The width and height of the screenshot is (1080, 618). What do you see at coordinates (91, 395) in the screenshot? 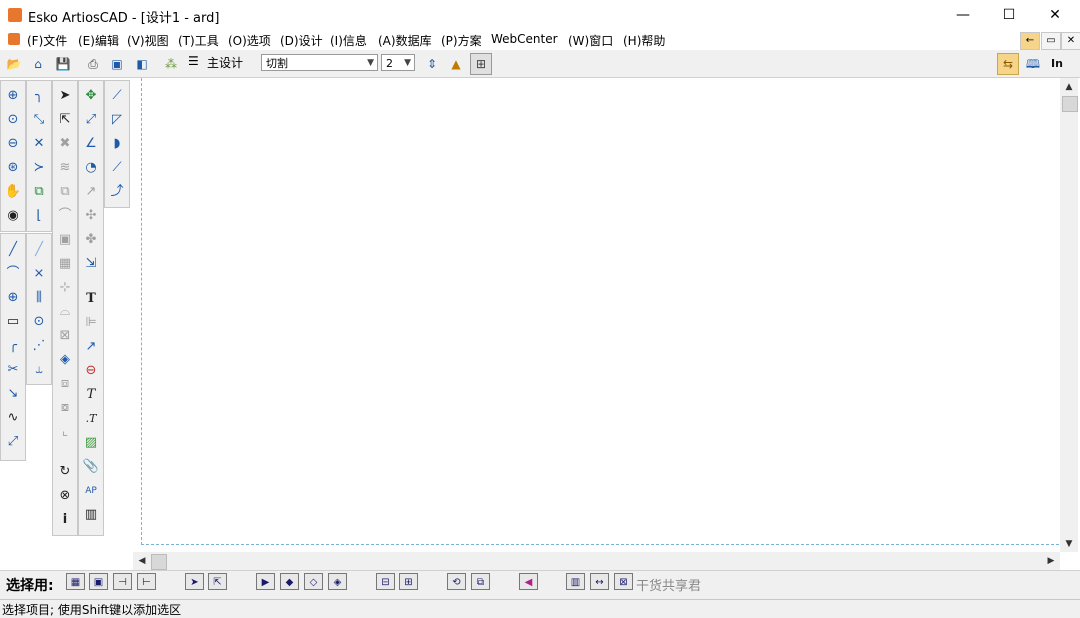
I see `text-italic-icon: T` at bounding box center [91, 395].